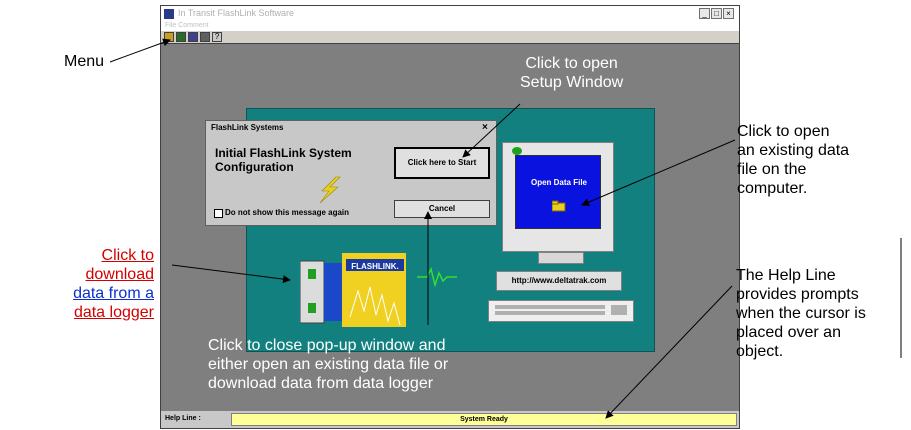 This screenshot has height=430, width=911. Describe the element at coordinates (491, 130) in the screenshot. I see `arrow-setup` at that location.